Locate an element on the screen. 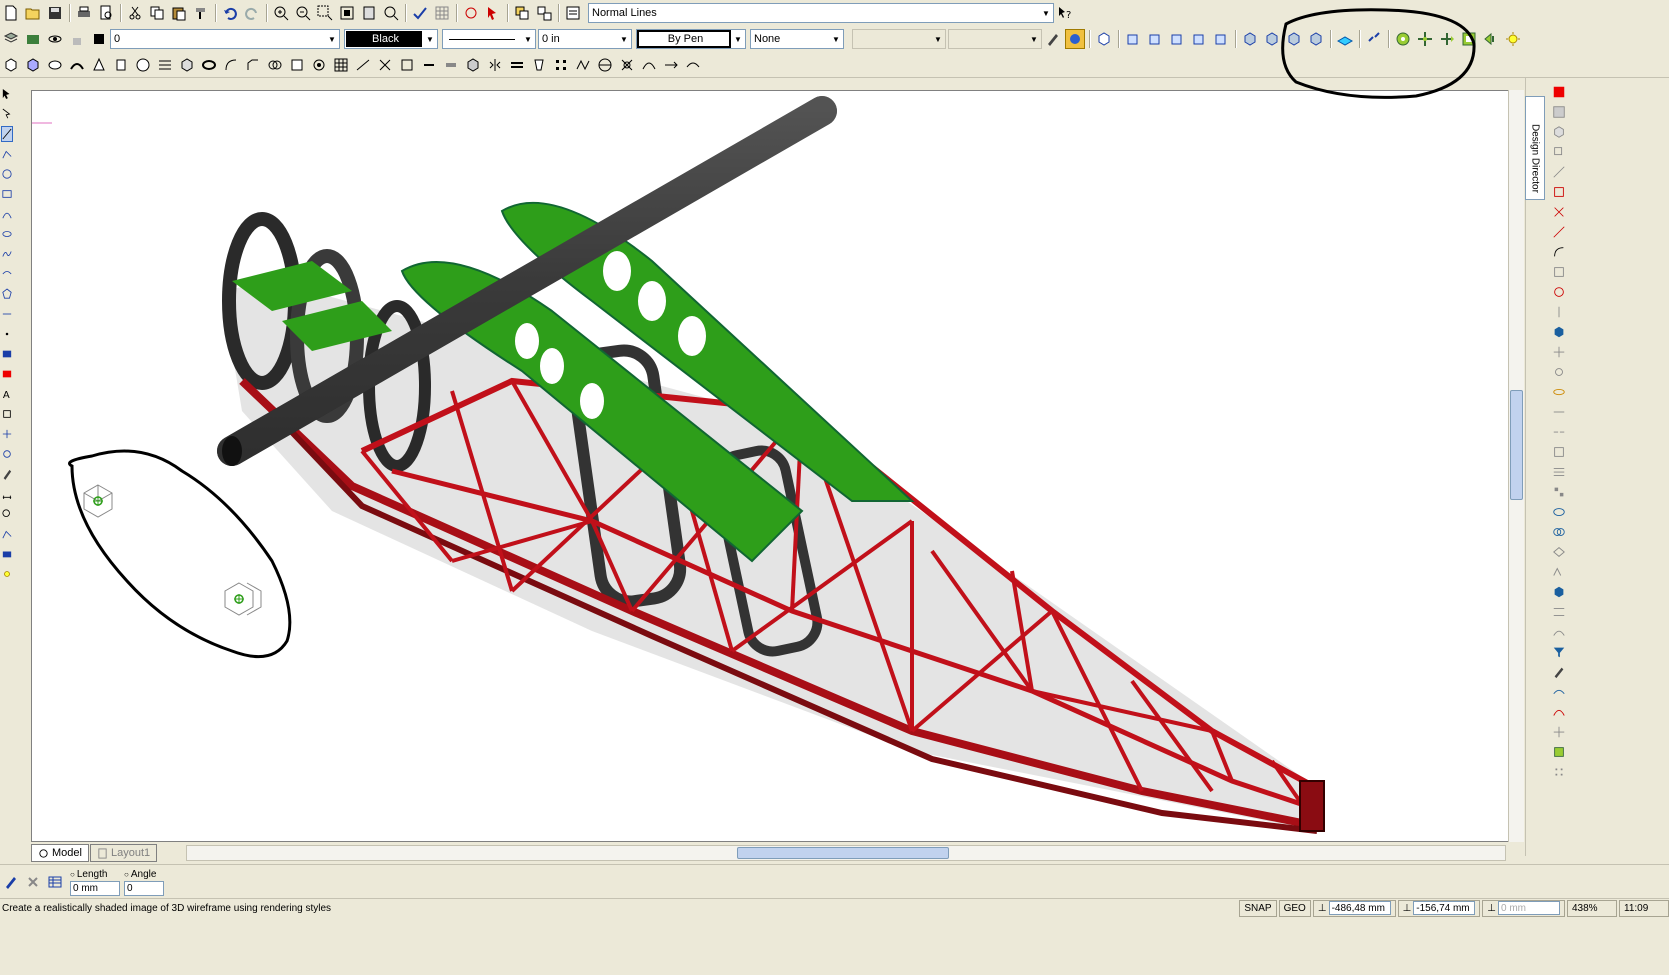  print-preview-icon is located at coordinates (106, 13).